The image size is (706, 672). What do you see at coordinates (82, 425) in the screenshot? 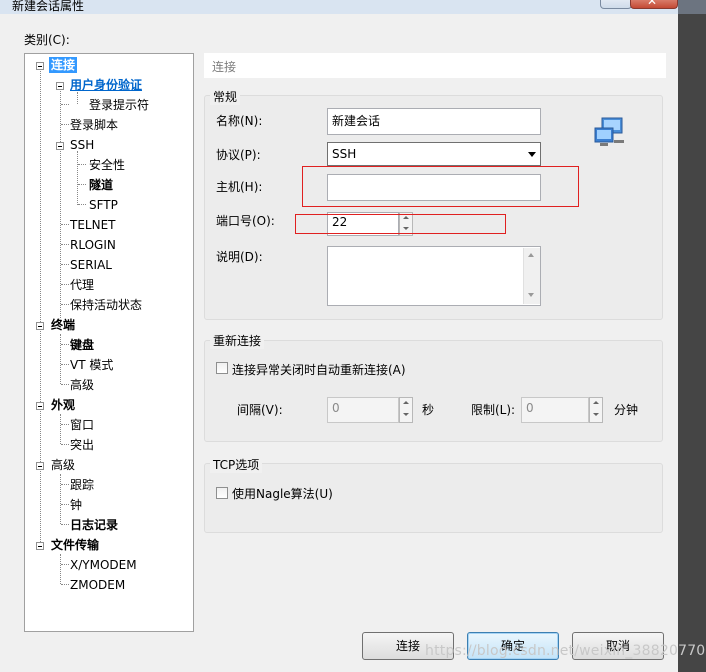
I see `tree-item-window: 窗口` at bounding box center [82, 425].